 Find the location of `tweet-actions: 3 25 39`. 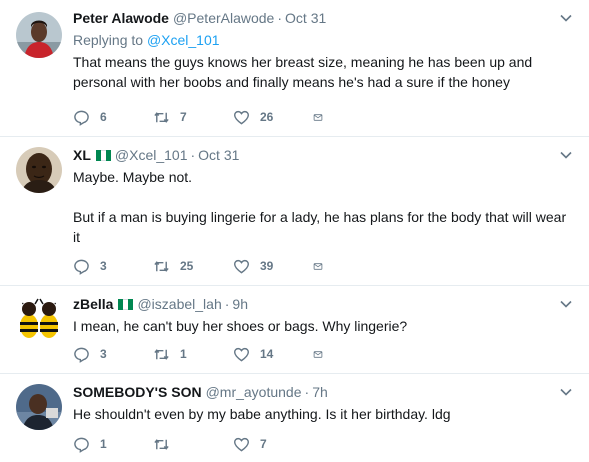

tweet-actions: 3 25 39 is located at coordinates (203, 266).